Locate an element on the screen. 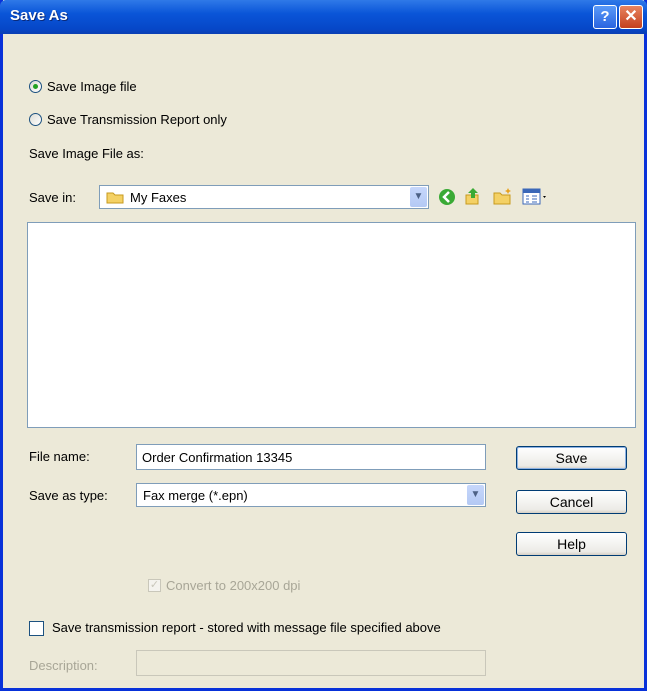  views-menu-icon is located at coordinates (536, 198).